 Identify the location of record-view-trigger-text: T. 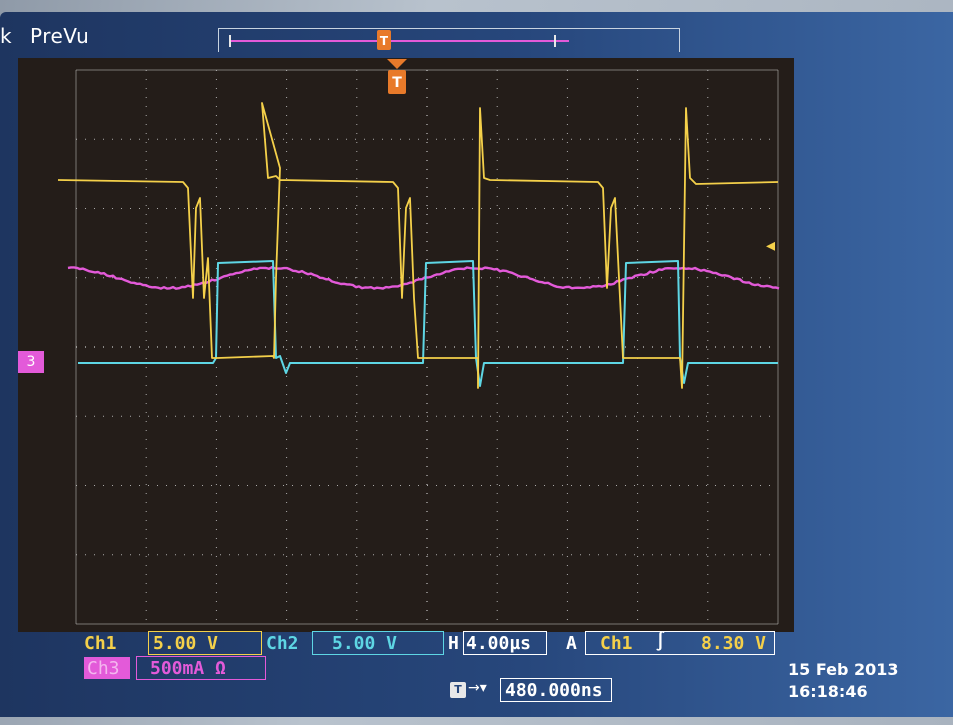
(384, 41).